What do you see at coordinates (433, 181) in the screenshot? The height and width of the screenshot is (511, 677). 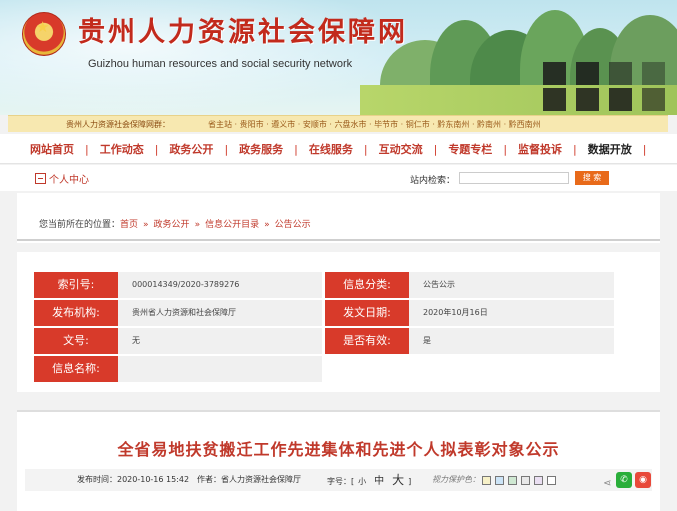 I see `search-label: 站内检索：` at bounding box center [433, 181].